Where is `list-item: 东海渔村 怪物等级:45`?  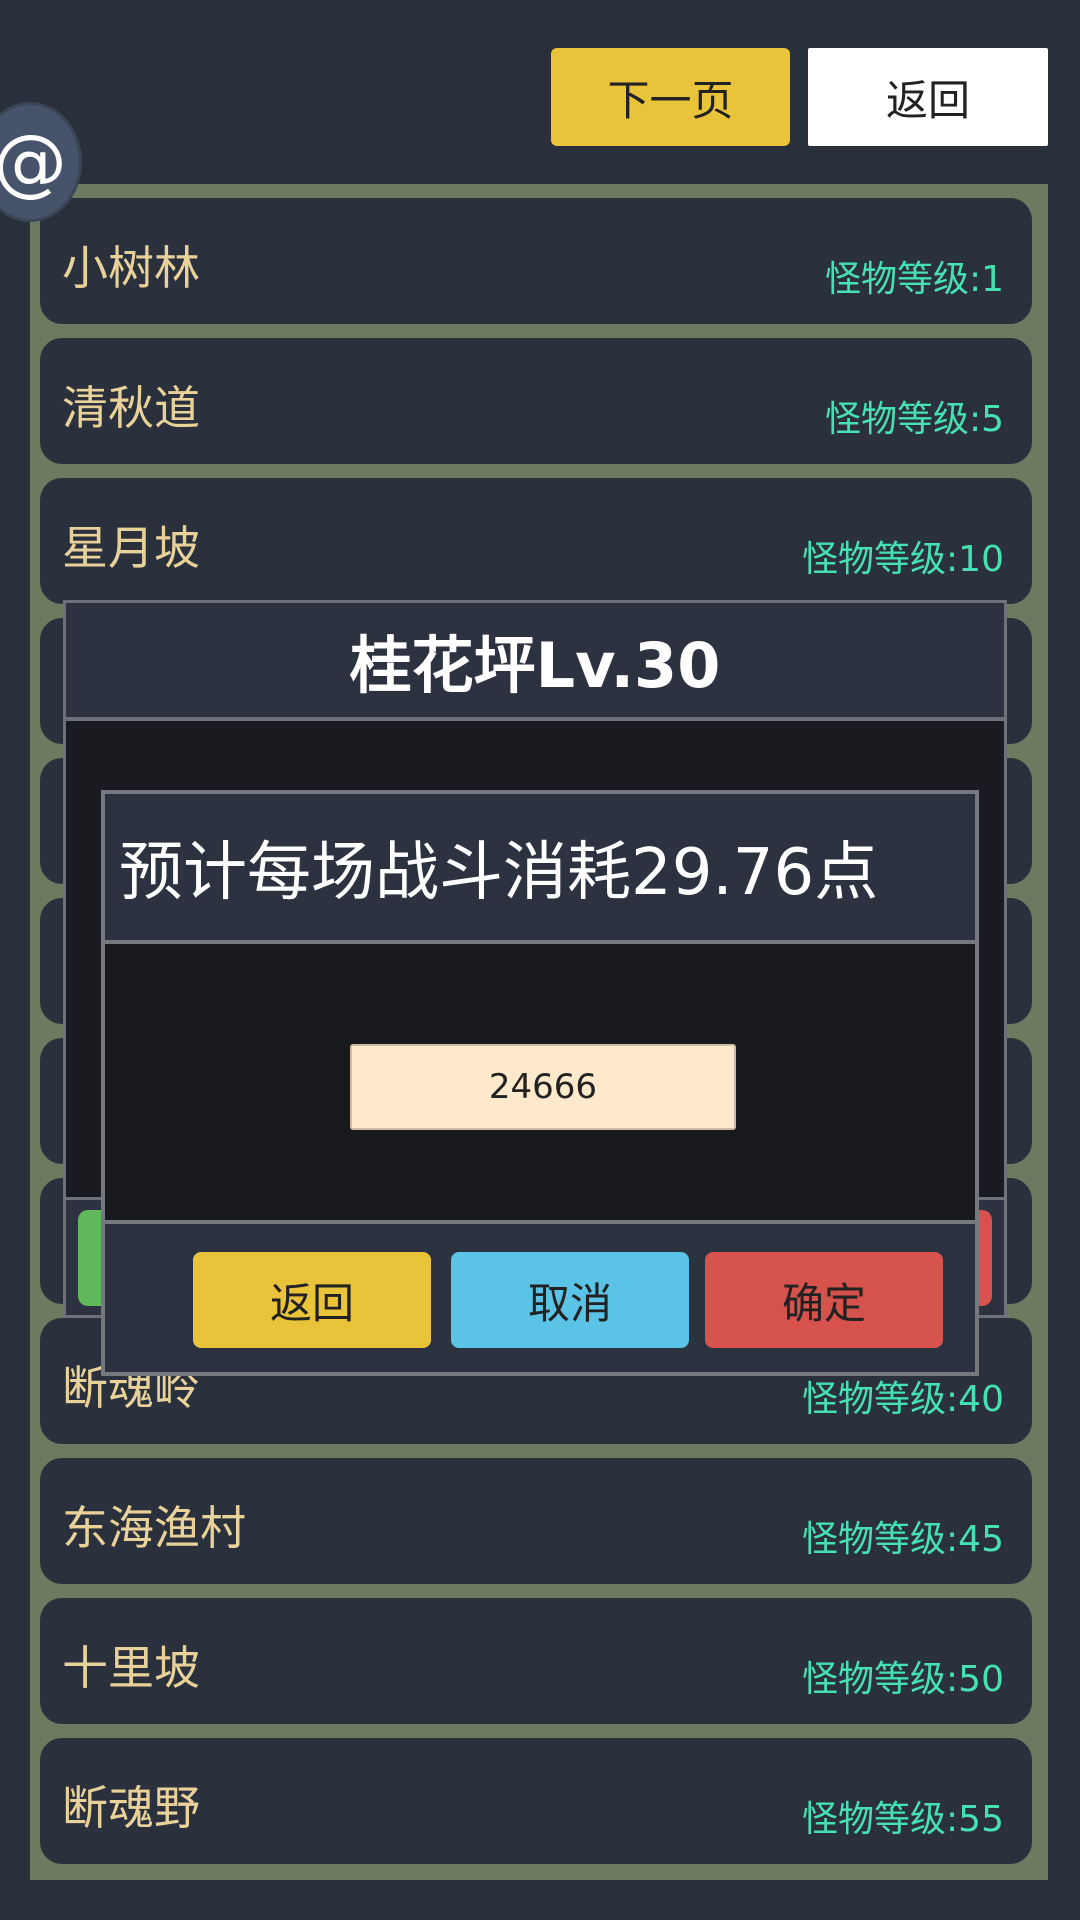 list-item: 东海渔村 怪物等级:45 is located at coordinates (536, 1521).